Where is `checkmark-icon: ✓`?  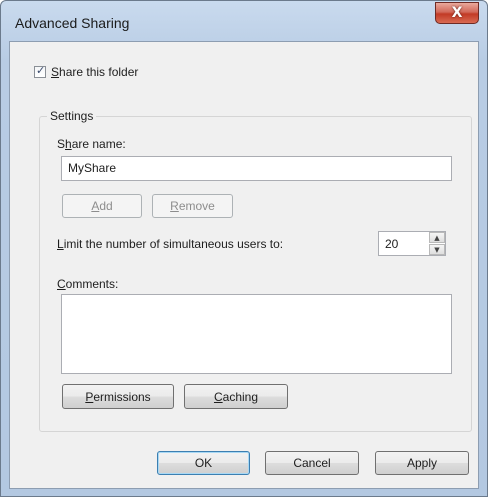 checkmark-icon: ✓ is located at coordinates (41, 70).